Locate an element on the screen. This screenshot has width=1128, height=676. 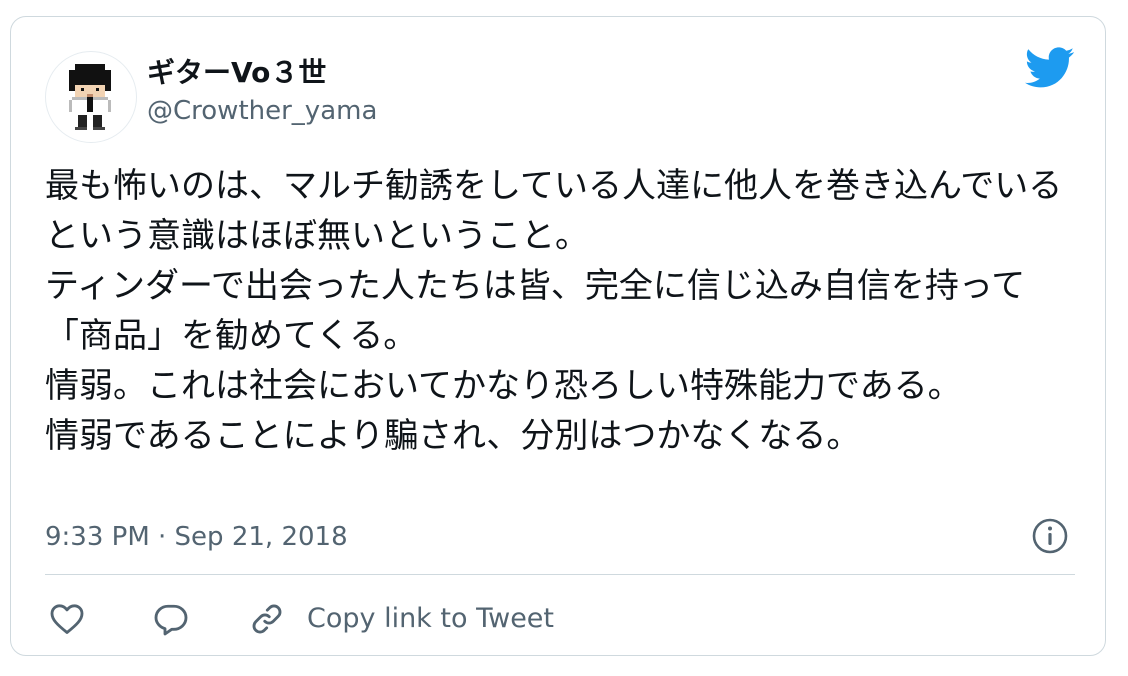
info-icon-svg is located at coordinates (1050, 536).